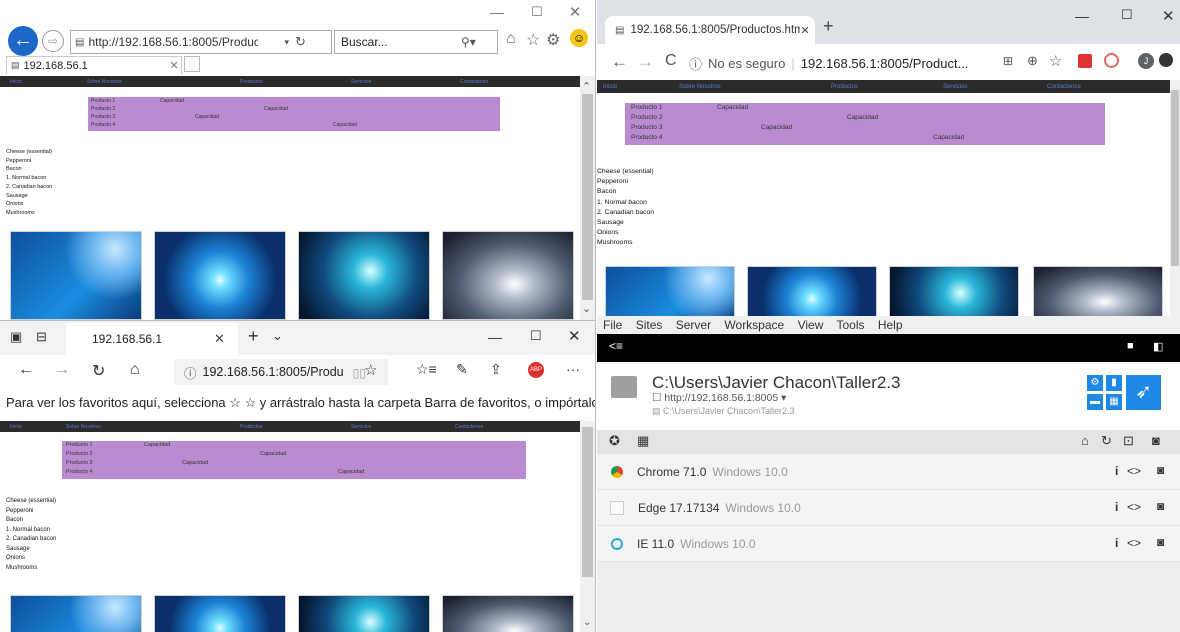  I want to click on menu-help: Help, so click(890, 325).